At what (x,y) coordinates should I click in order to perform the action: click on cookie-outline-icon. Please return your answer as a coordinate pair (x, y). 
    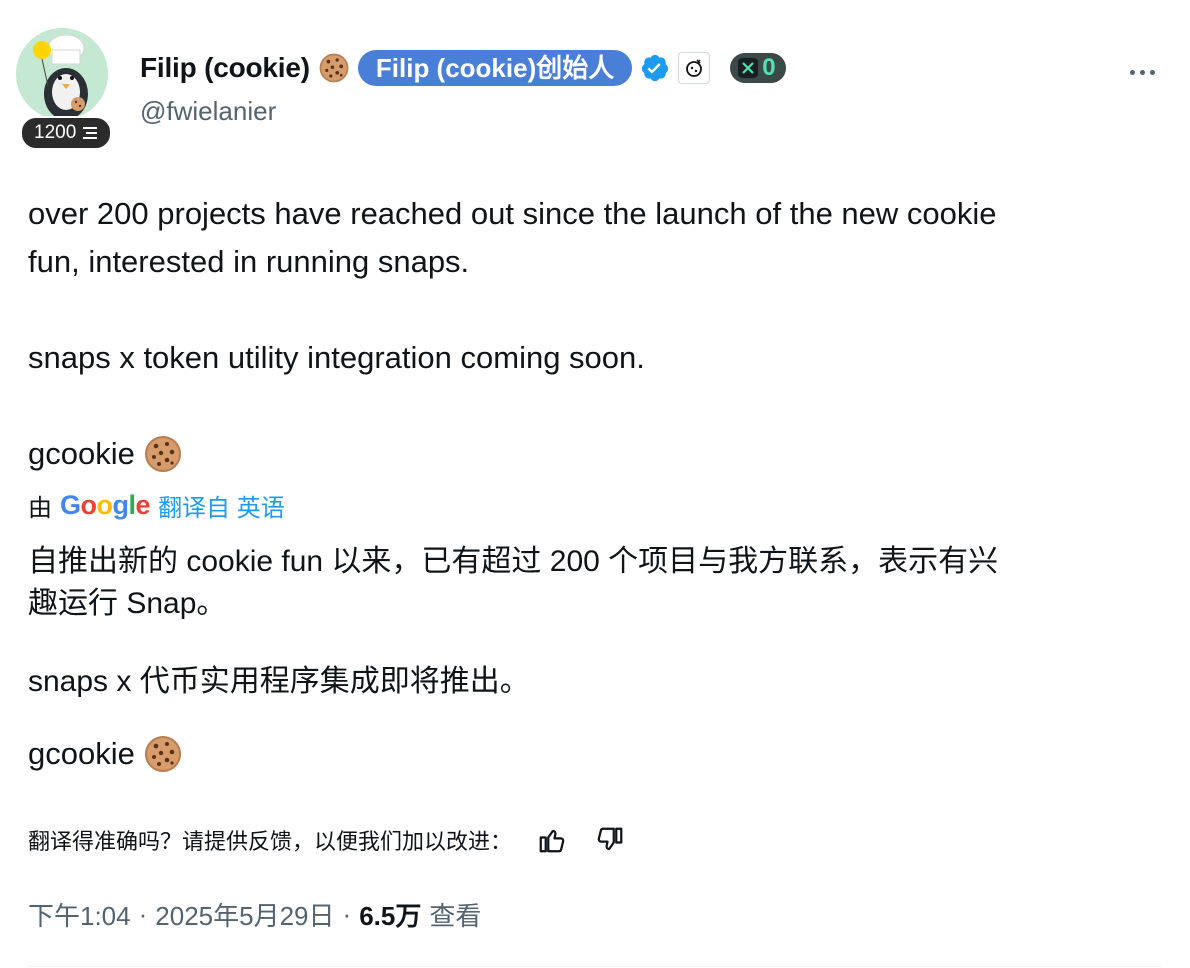
    Looking at the image, I should click on (694, 68).